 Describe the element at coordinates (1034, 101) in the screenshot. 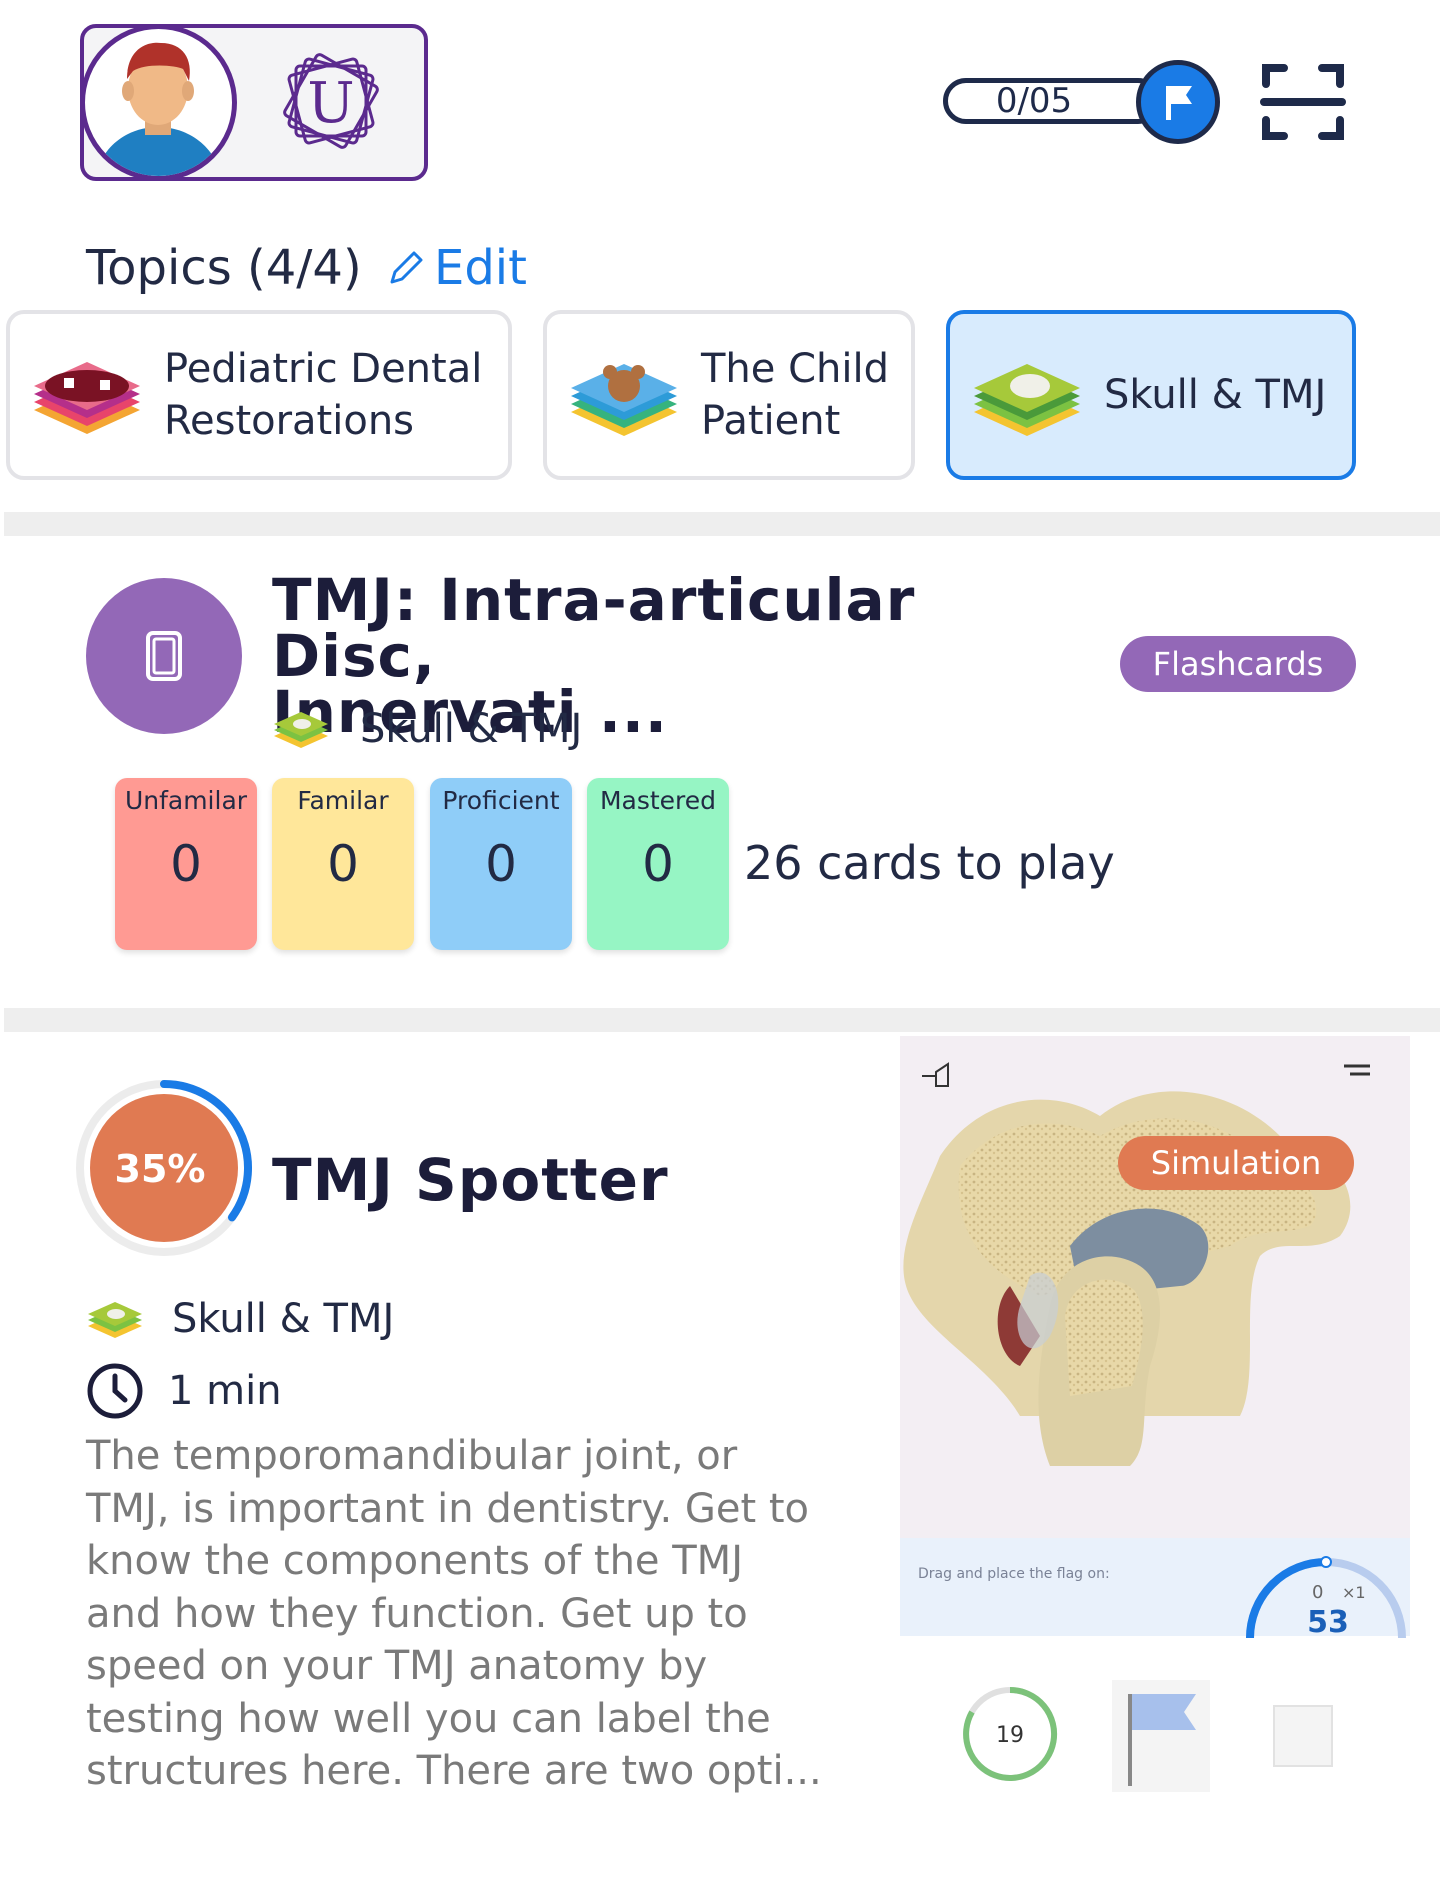

I see `progress-text: 0/05` at that location.